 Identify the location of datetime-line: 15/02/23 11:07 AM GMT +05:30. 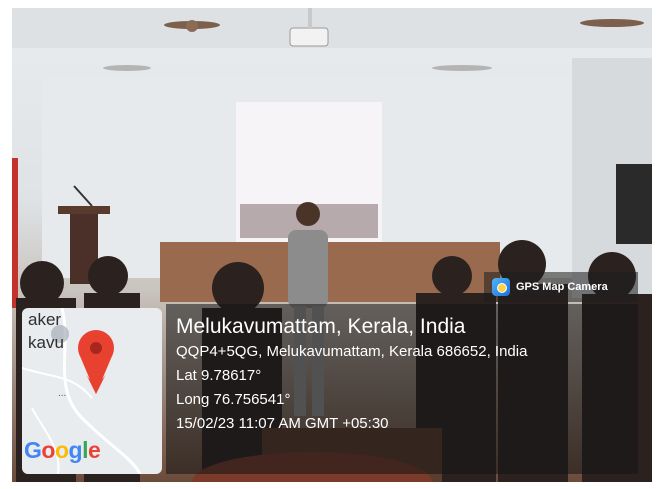
(282, 423).